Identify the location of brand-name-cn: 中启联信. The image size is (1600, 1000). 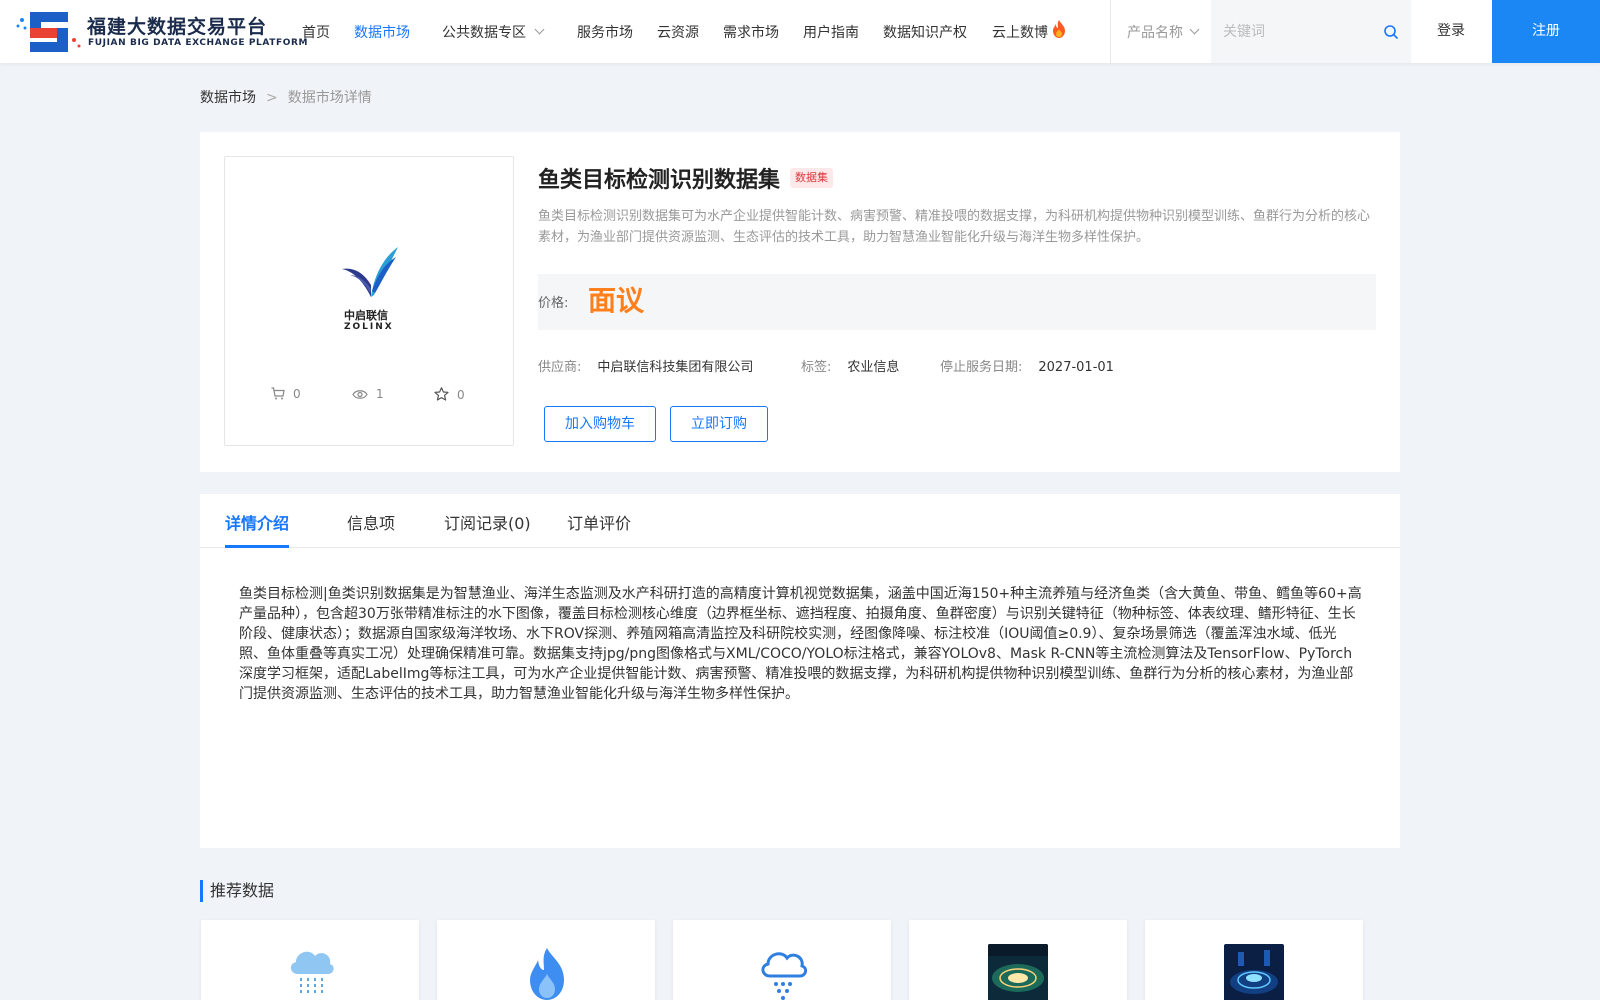
(366, 315).